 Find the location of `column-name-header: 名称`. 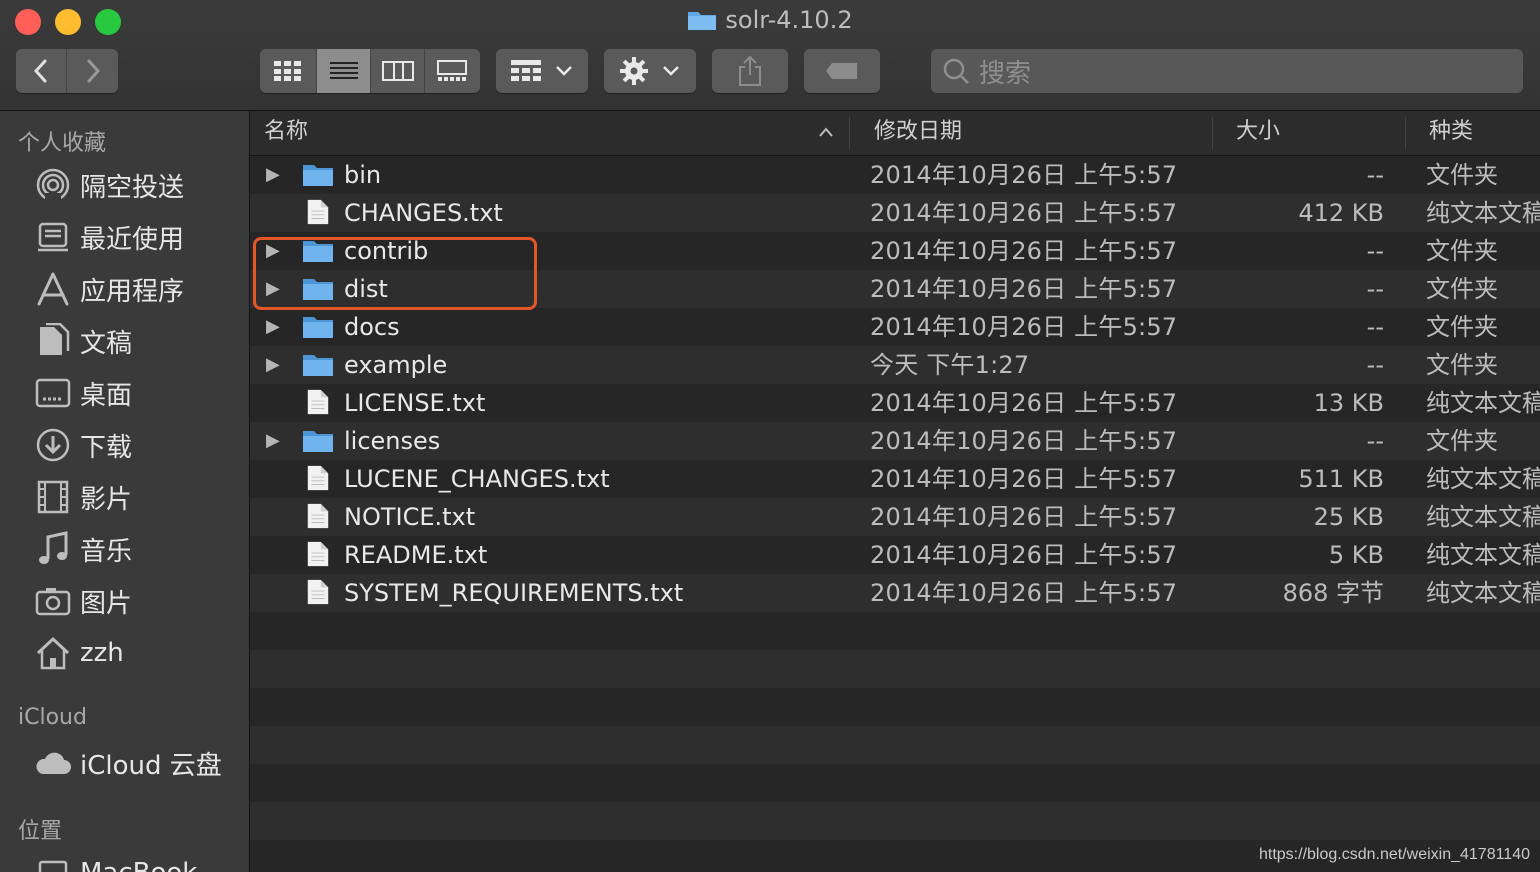

column-name-header: 名称 is located at coordinates (286, 133).